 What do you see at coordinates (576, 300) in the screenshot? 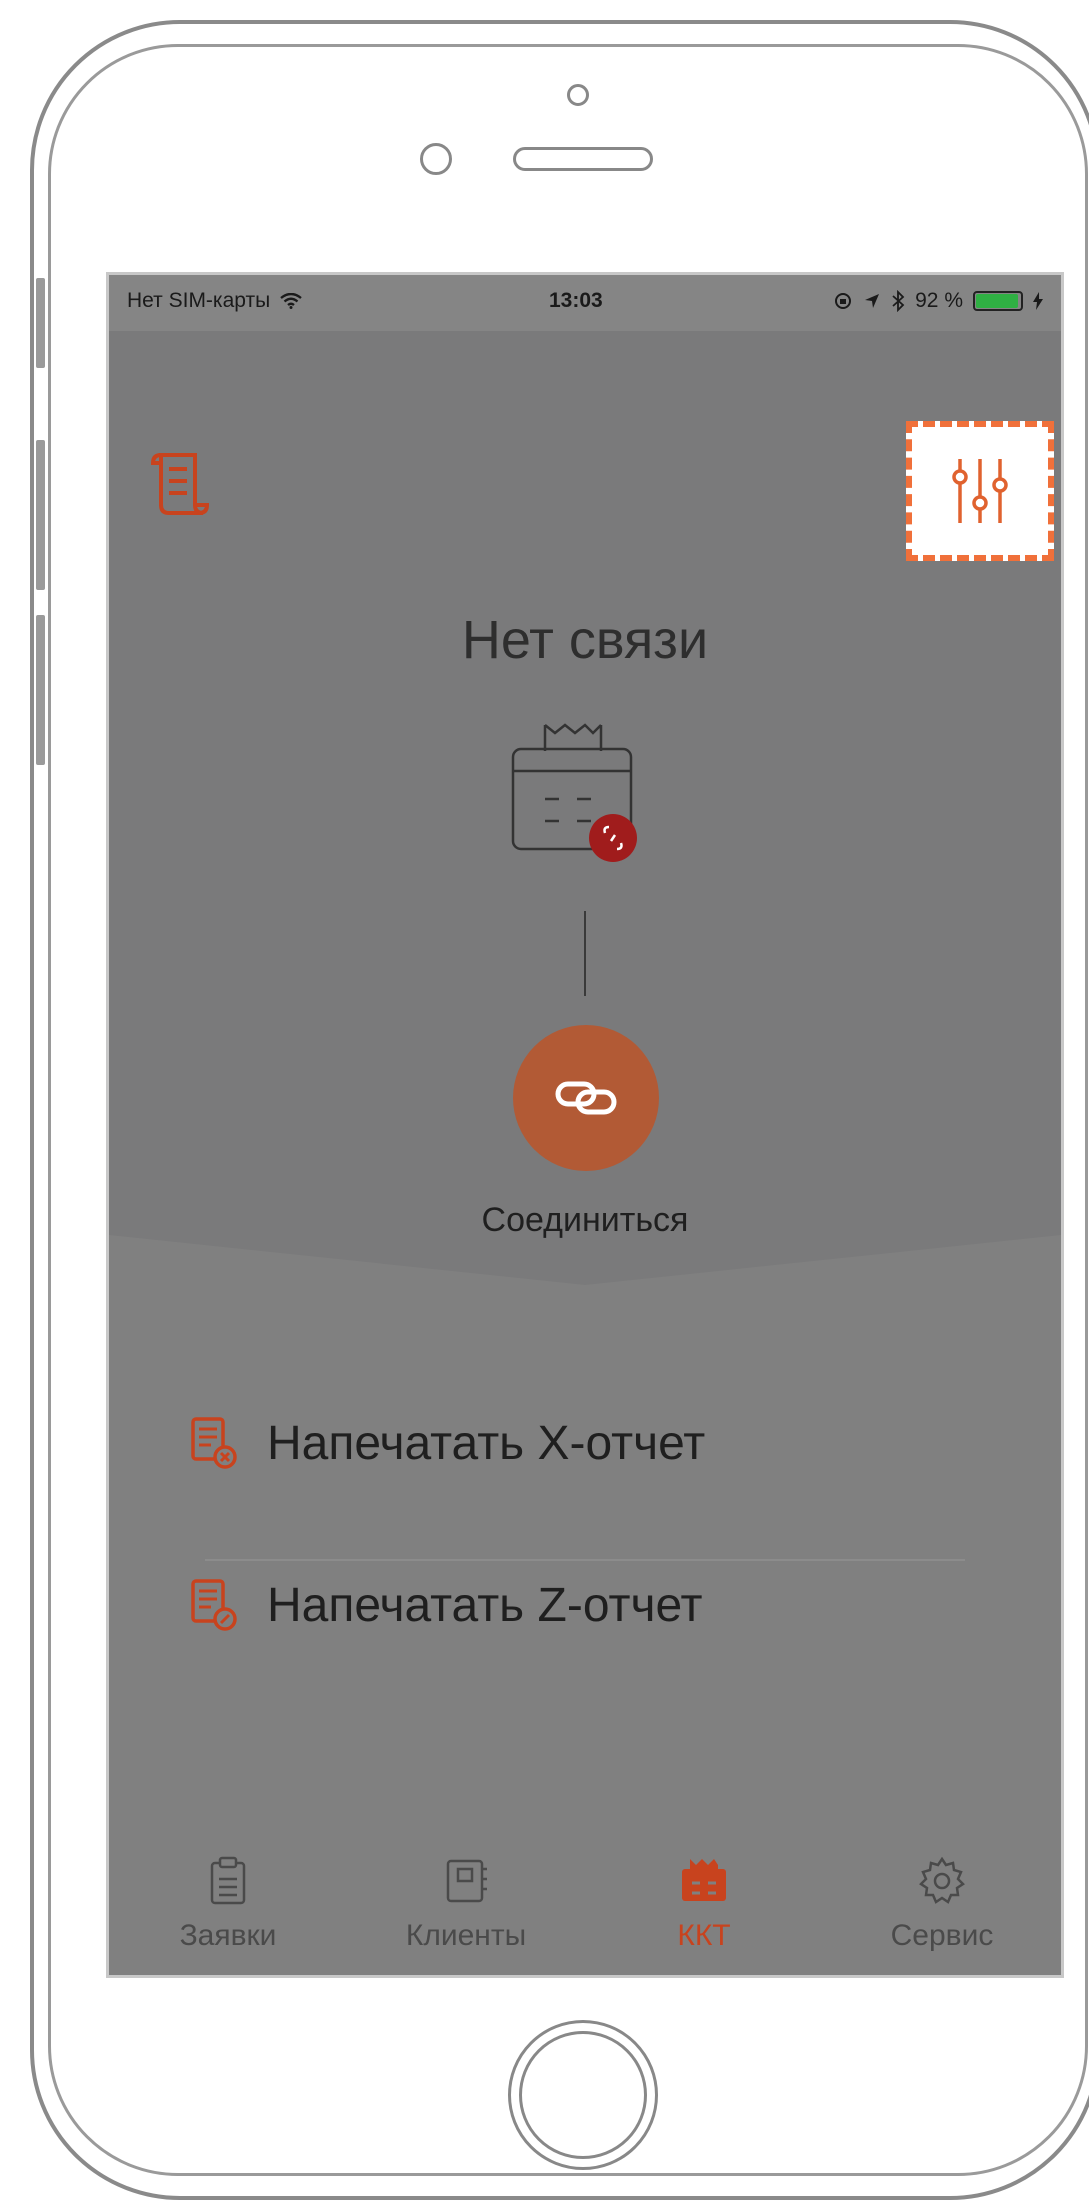
I see `status-time: 13:03` at bounding box center [576, 300].